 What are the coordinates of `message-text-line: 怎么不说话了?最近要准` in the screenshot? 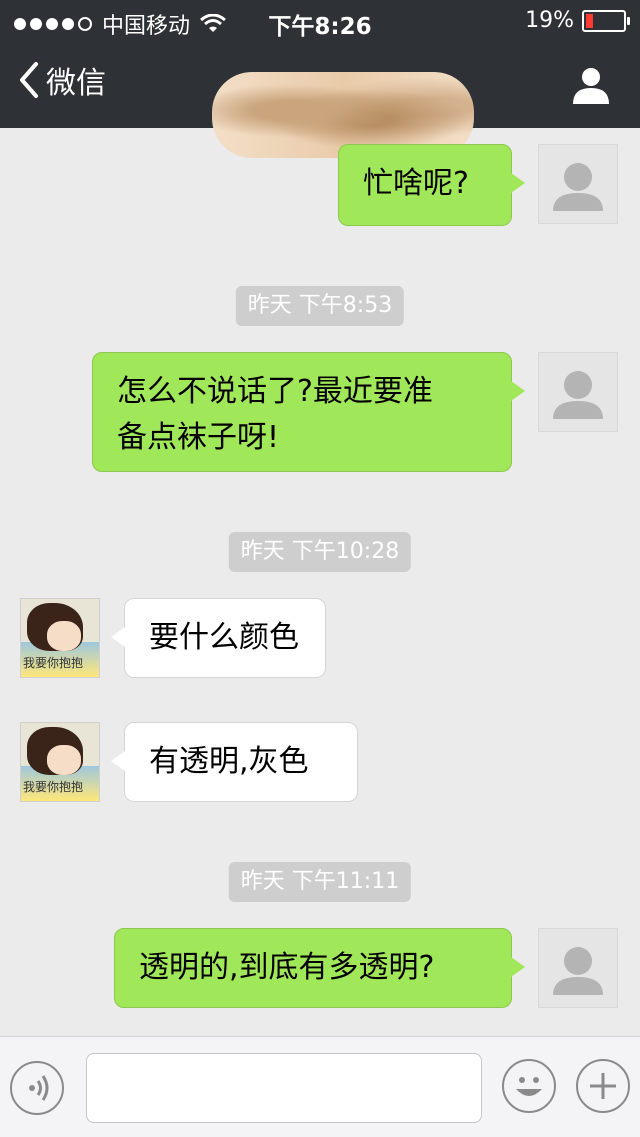 It's located at (275, 391).